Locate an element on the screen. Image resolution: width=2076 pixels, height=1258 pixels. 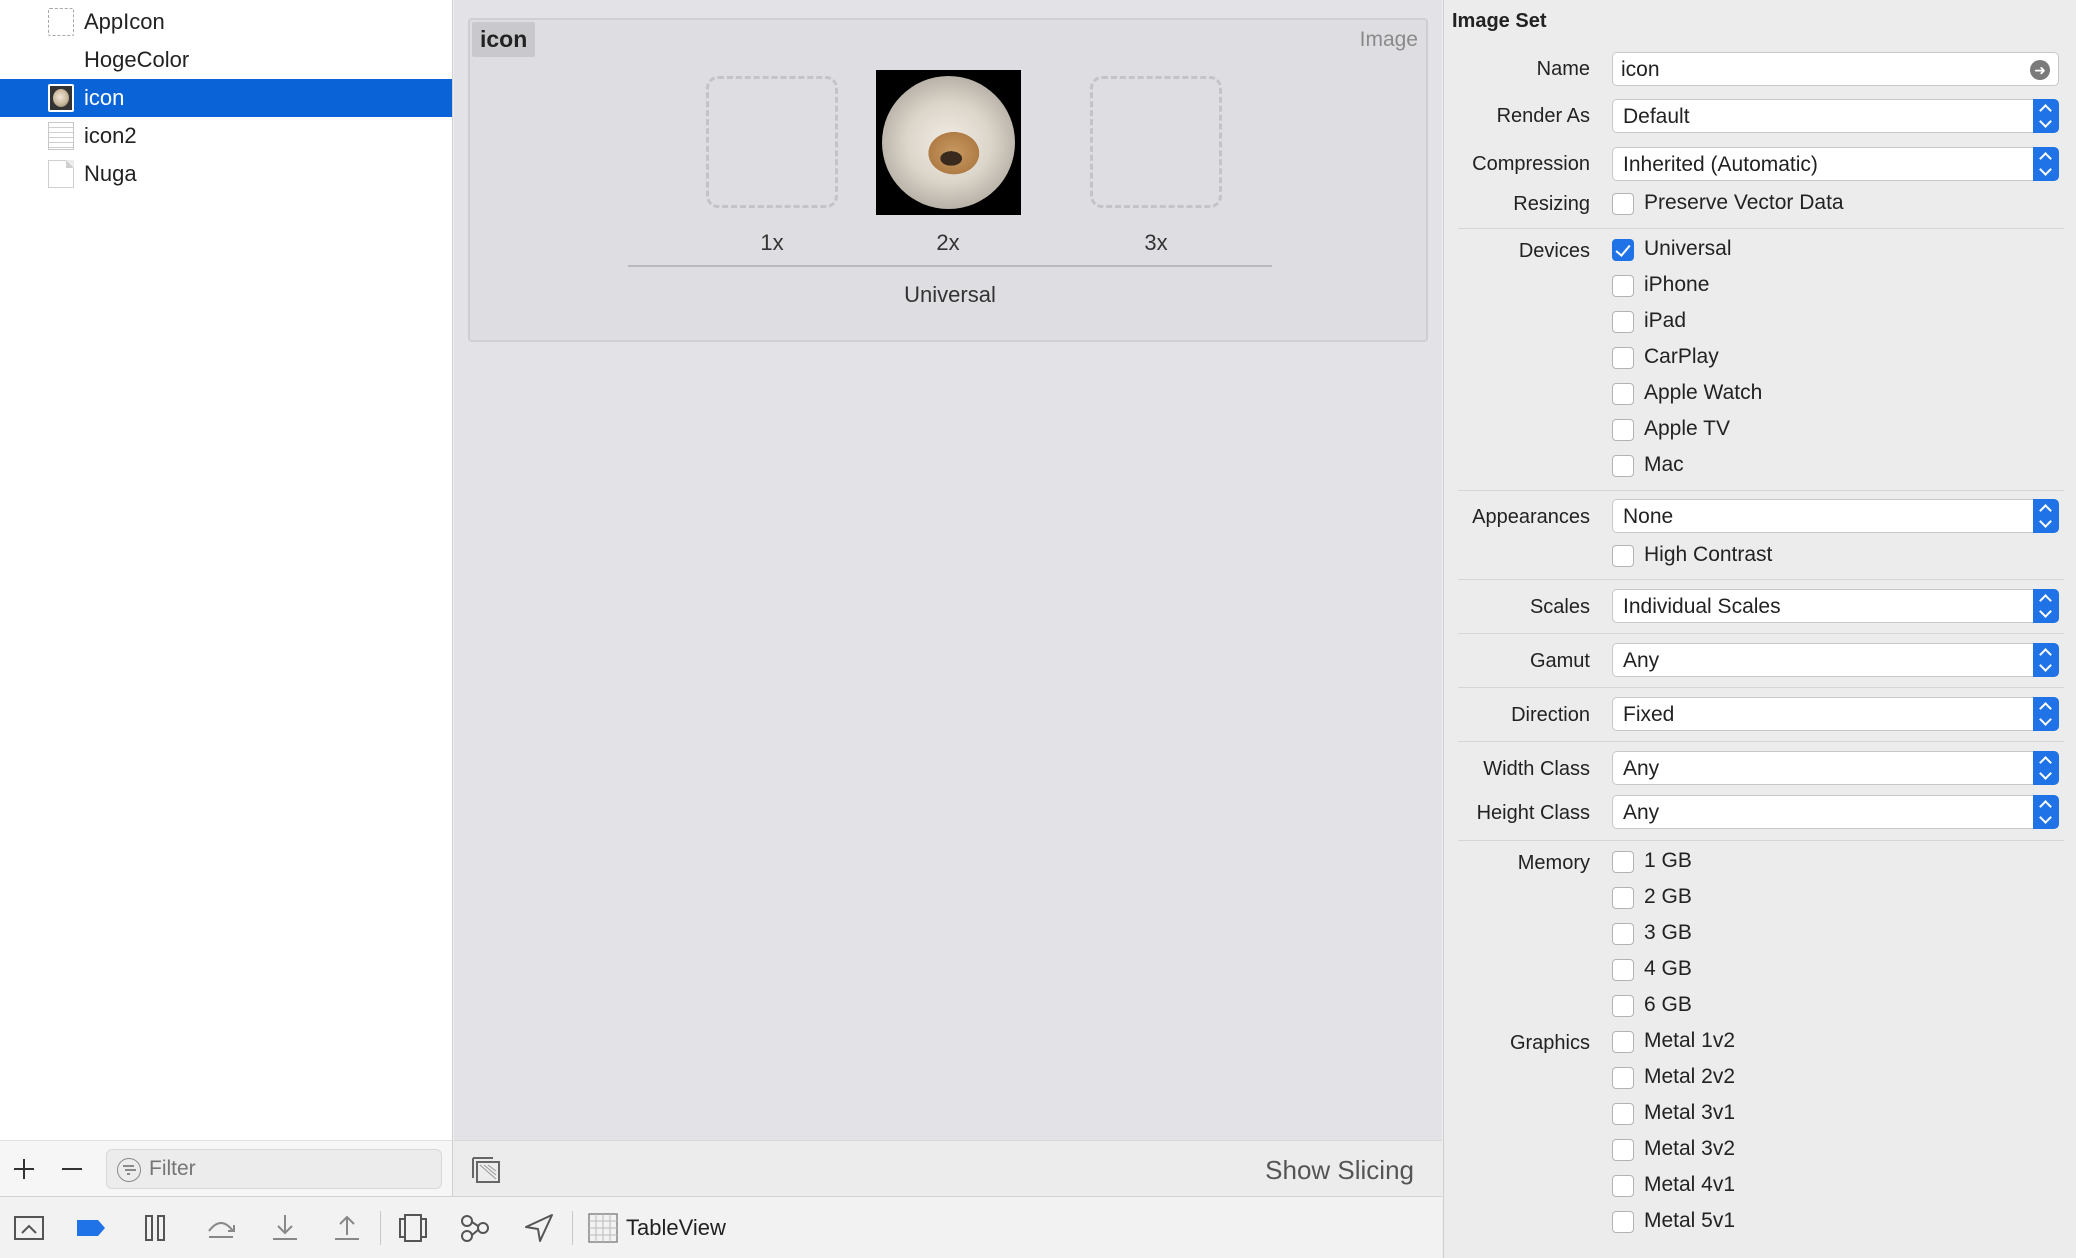
image-set-card: icon Image 1x 2x 3x Universal is located at coordinates (948, 180).